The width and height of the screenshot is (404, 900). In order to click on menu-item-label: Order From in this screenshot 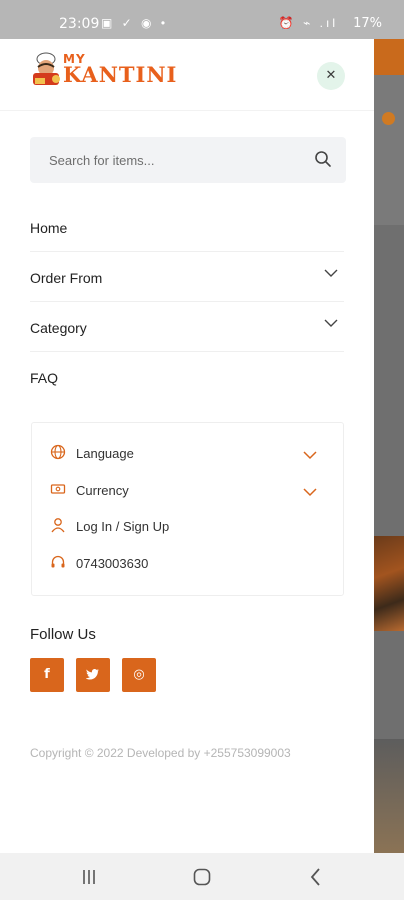, I will do `click(66, 278)`.